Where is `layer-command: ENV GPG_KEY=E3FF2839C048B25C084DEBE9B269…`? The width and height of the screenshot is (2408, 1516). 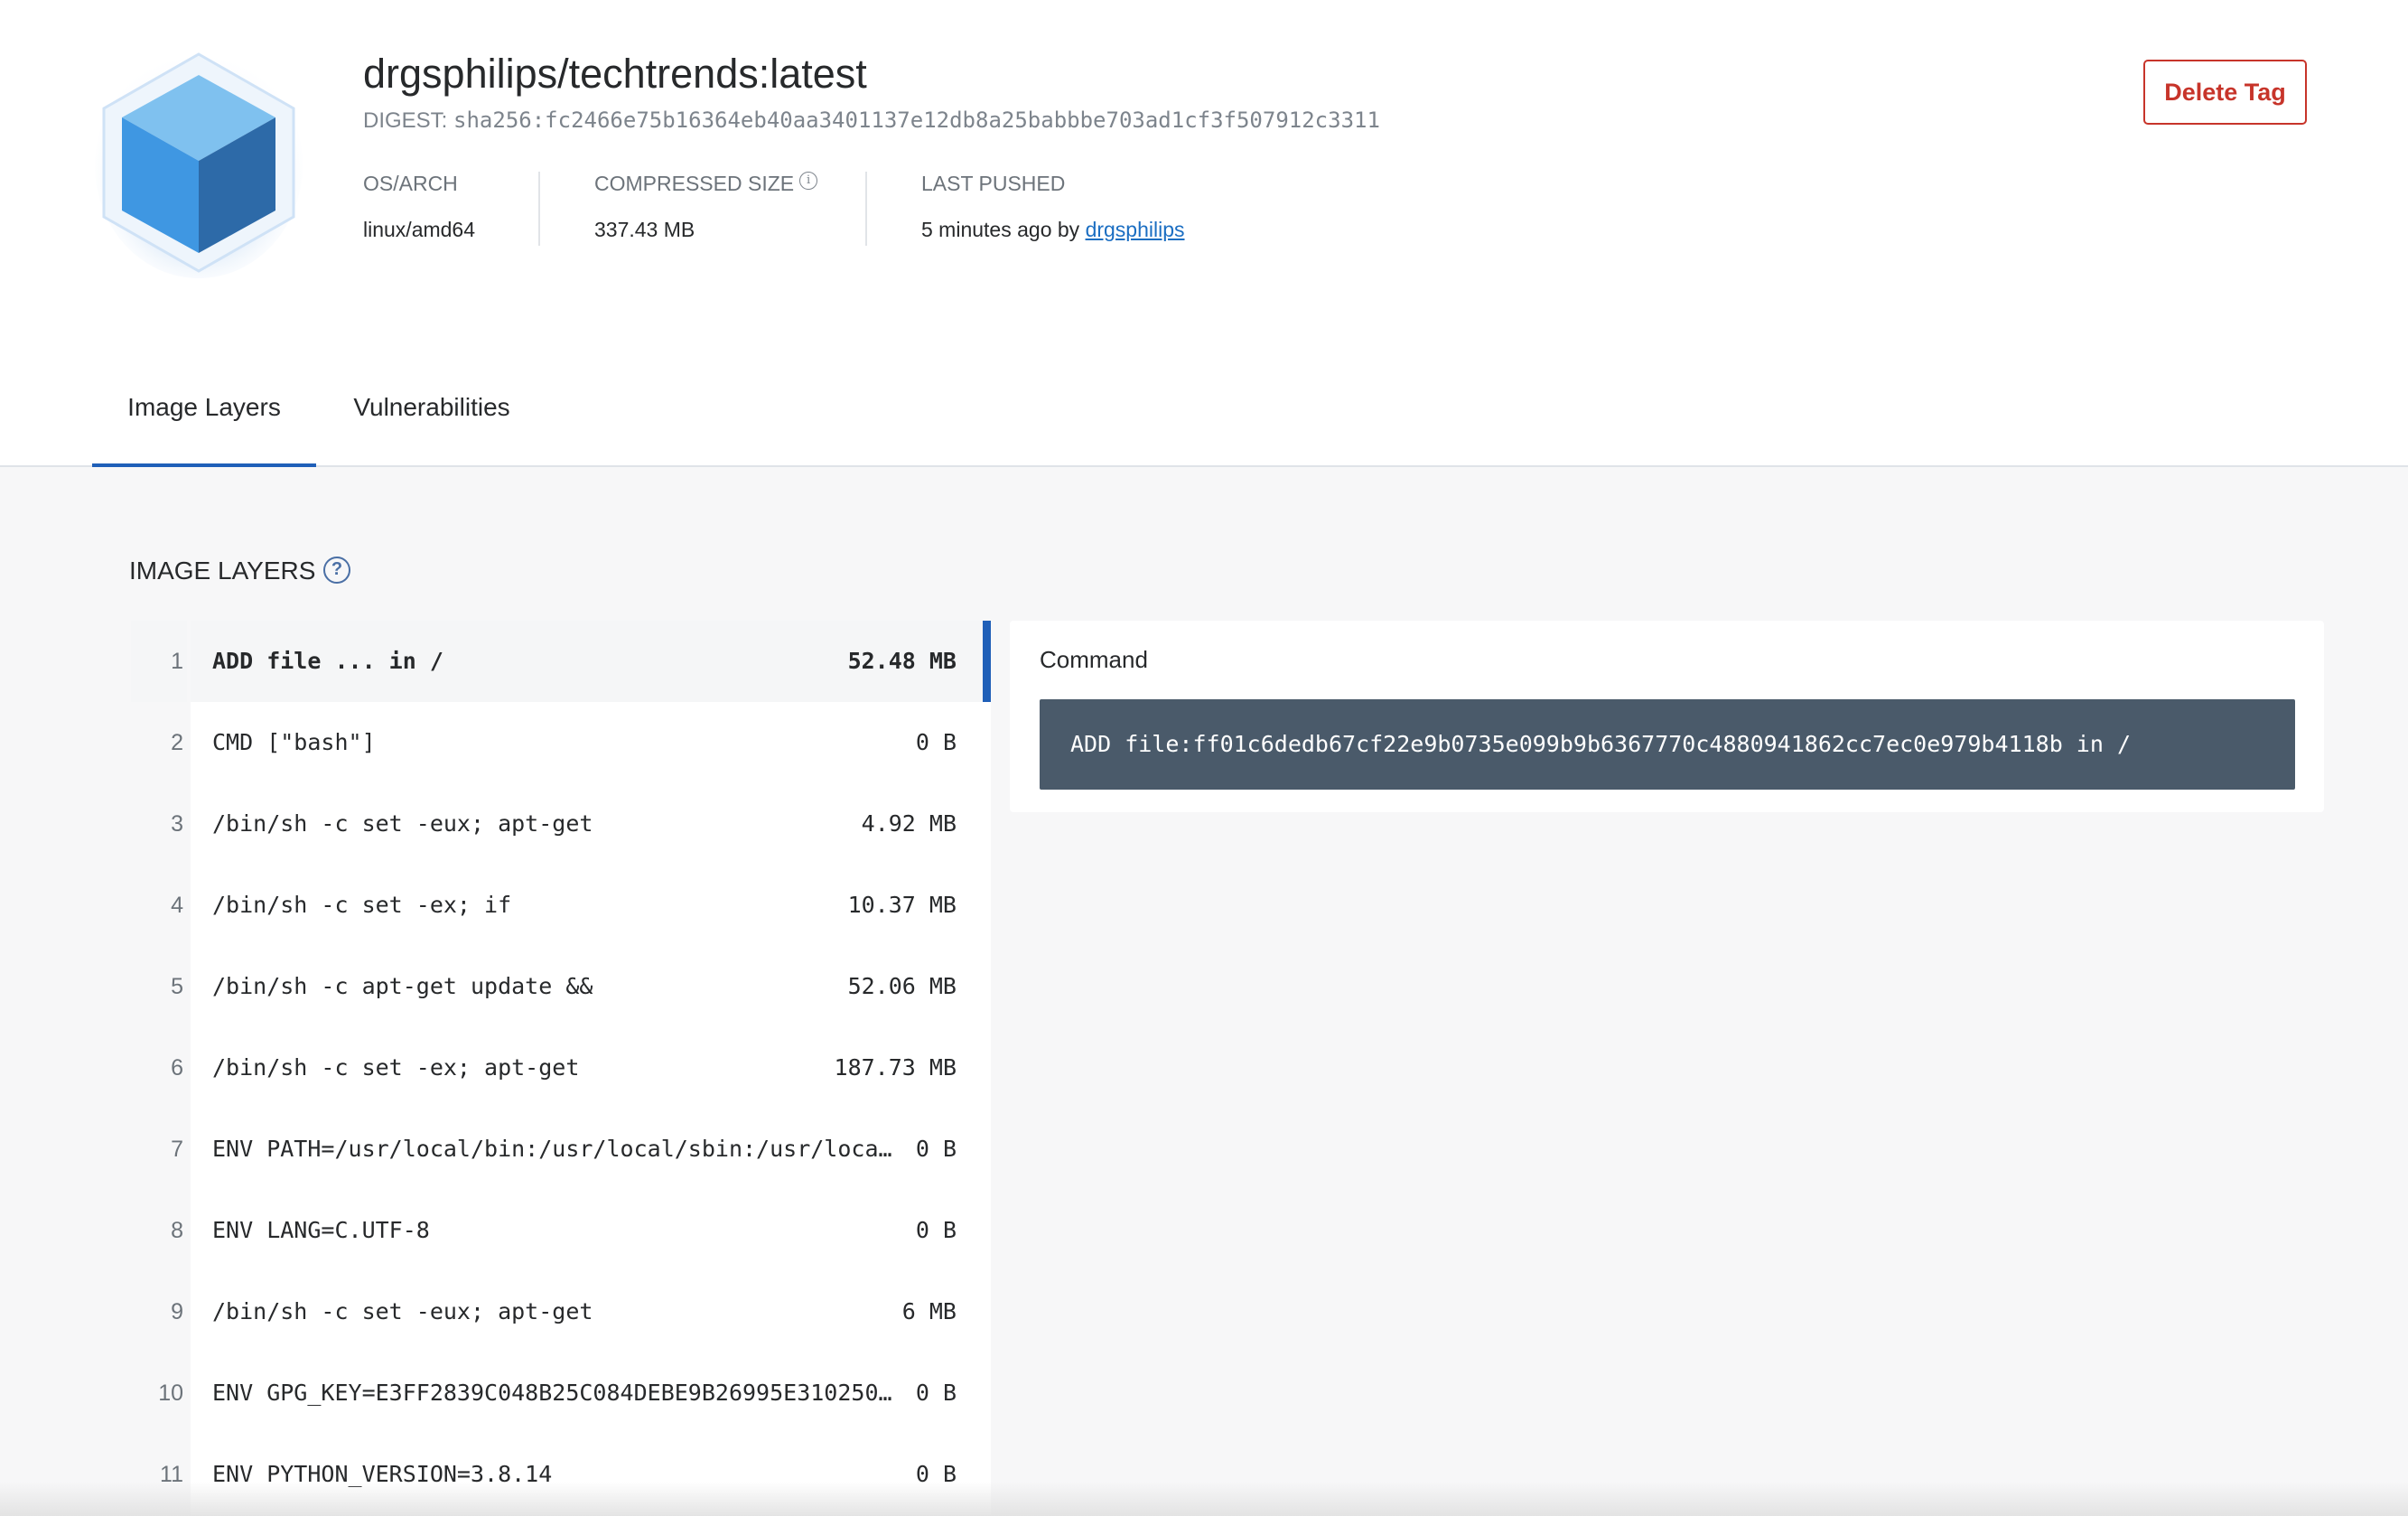
layer-command: ENV GPG_KEY=E3FF2839C048B25C084DEBE9B269… is located at coordinates (556, 1393).